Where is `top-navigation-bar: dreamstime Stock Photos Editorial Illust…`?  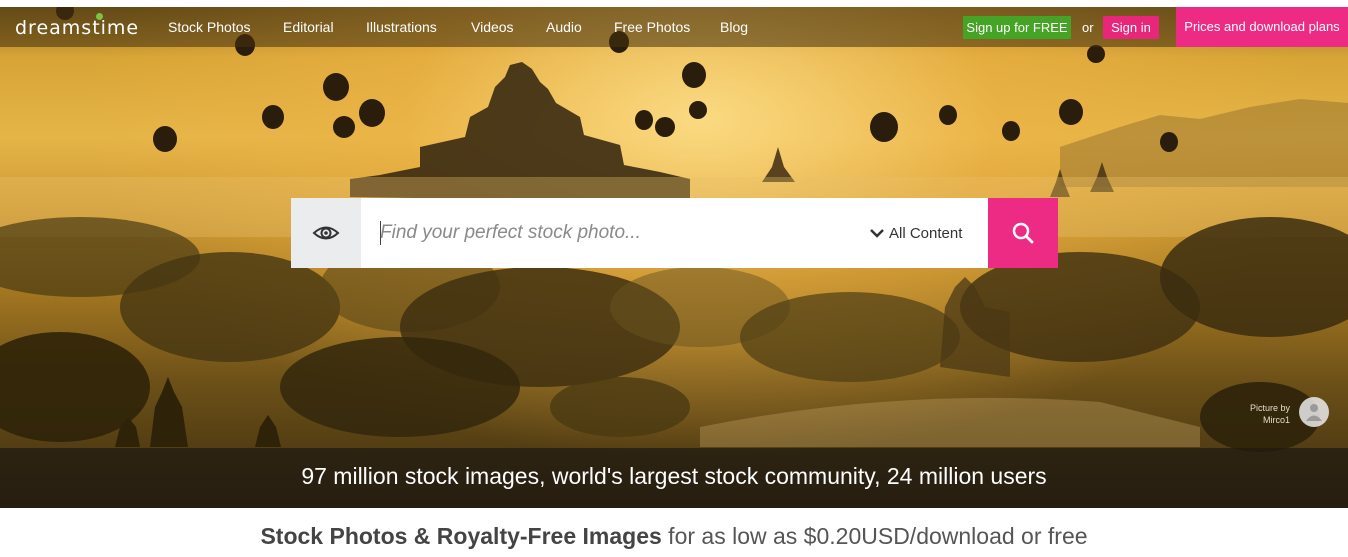
top-navigation-bar: dreamstime Stock Photos Editorial Illust… is located at coordinates (674, 27).